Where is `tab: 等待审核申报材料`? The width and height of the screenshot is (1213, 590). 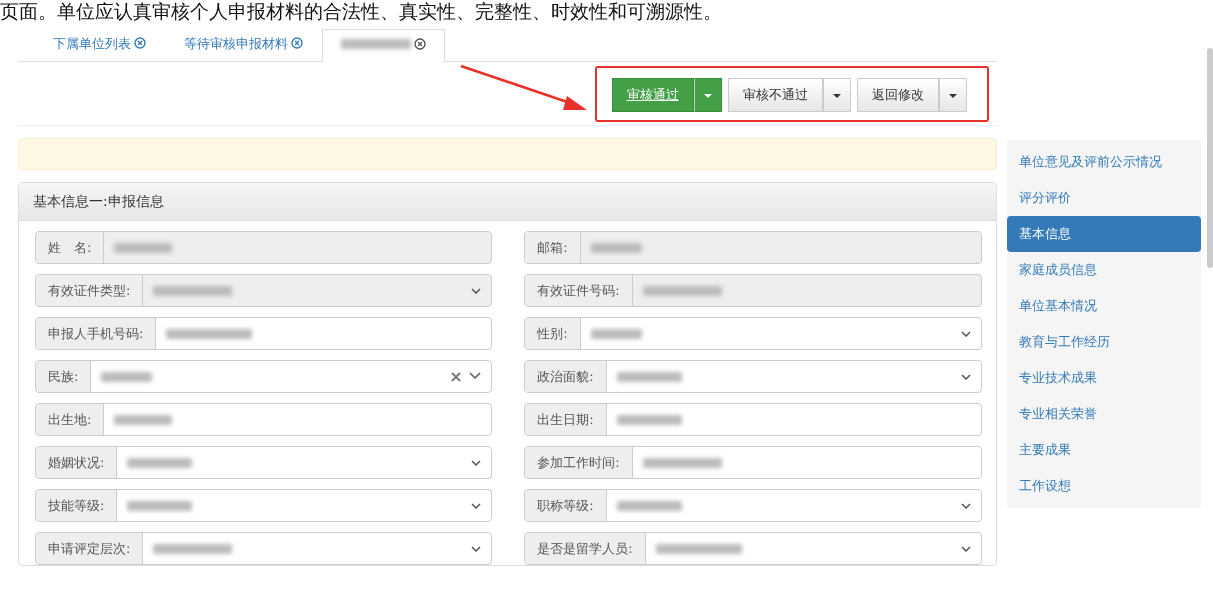 tab: 等待审核申报材料 is located at coordinates (243, 42).